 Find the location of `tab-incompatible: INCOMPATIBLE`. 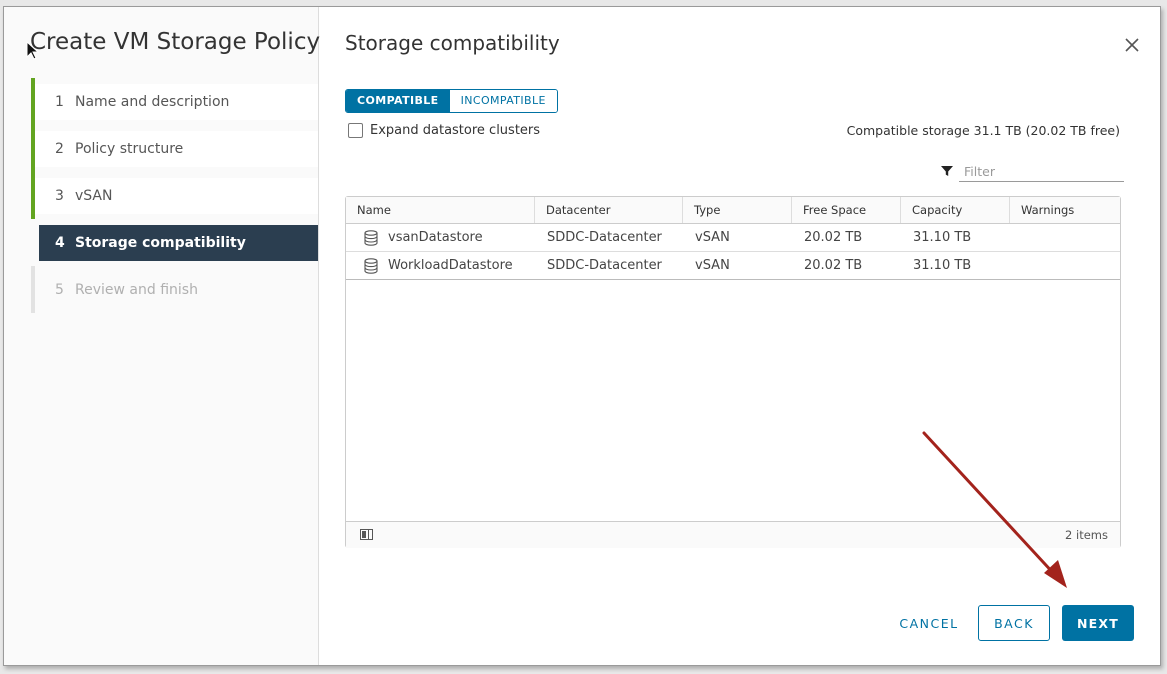

tab-incompatible: INCOMPATIBLE is located at coordinates (503, 101).